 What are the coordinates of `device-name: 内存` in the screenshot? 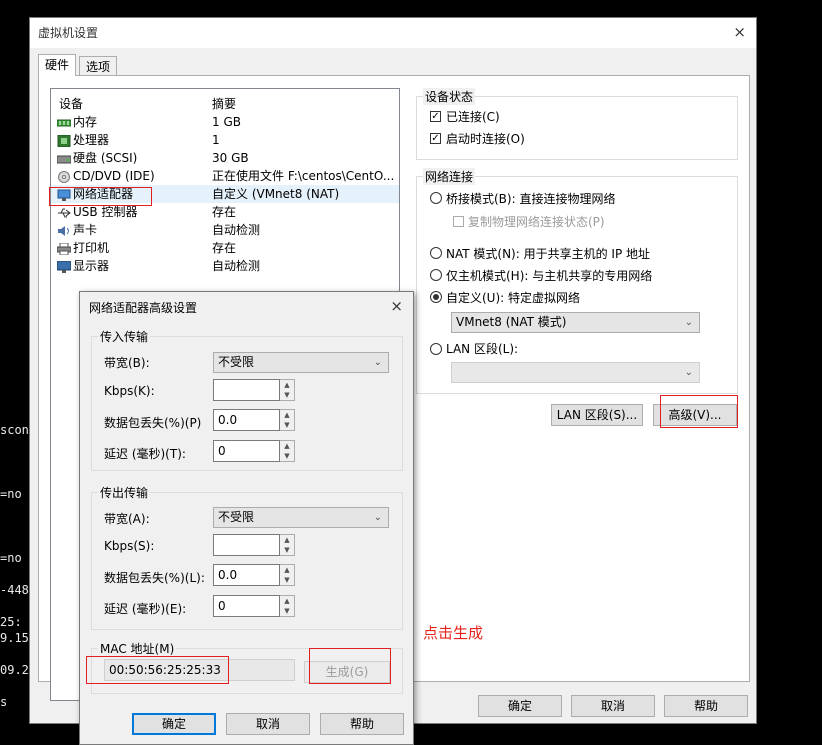 It's located at (85, 122).